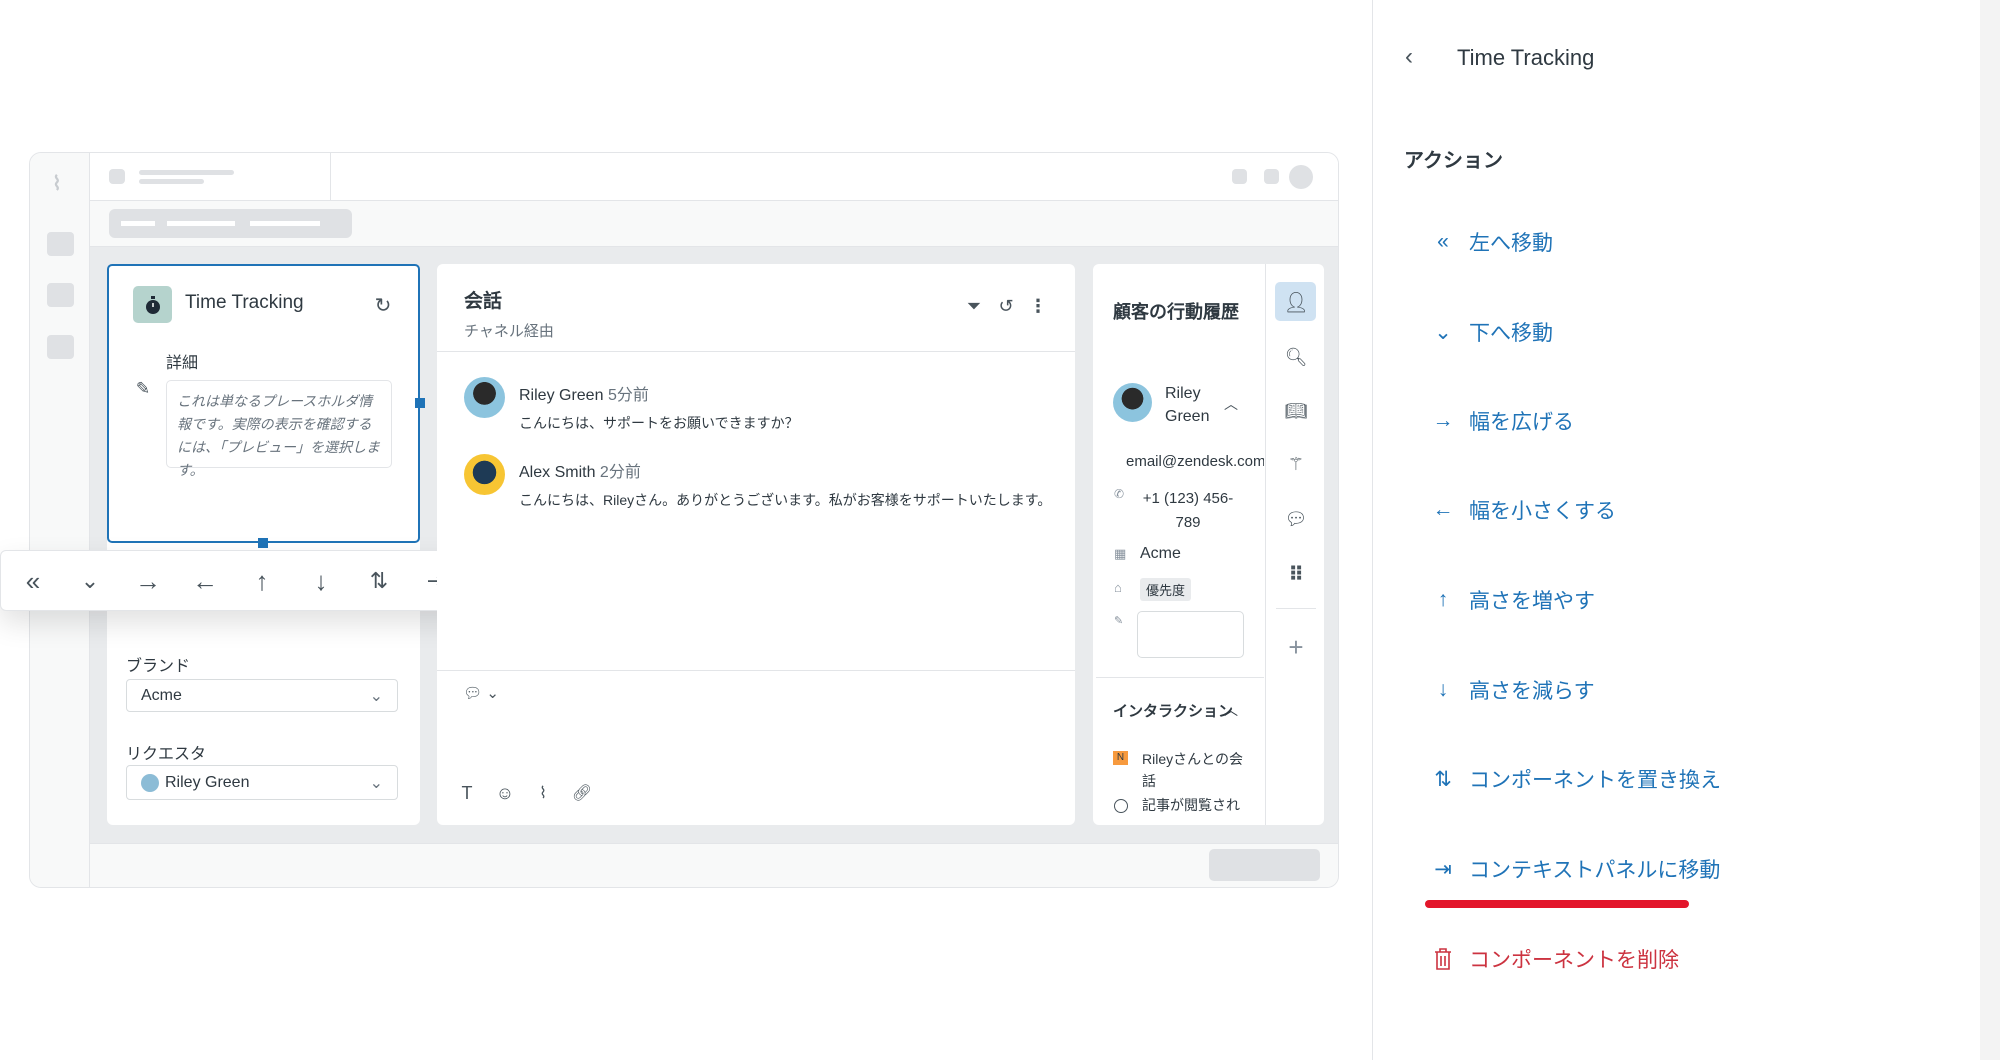 Image resolution: width=2000 pixels, height=1060 pixels. I want to click on action-shrink-width: ← 幅を小さくする, so click(1521, 510).